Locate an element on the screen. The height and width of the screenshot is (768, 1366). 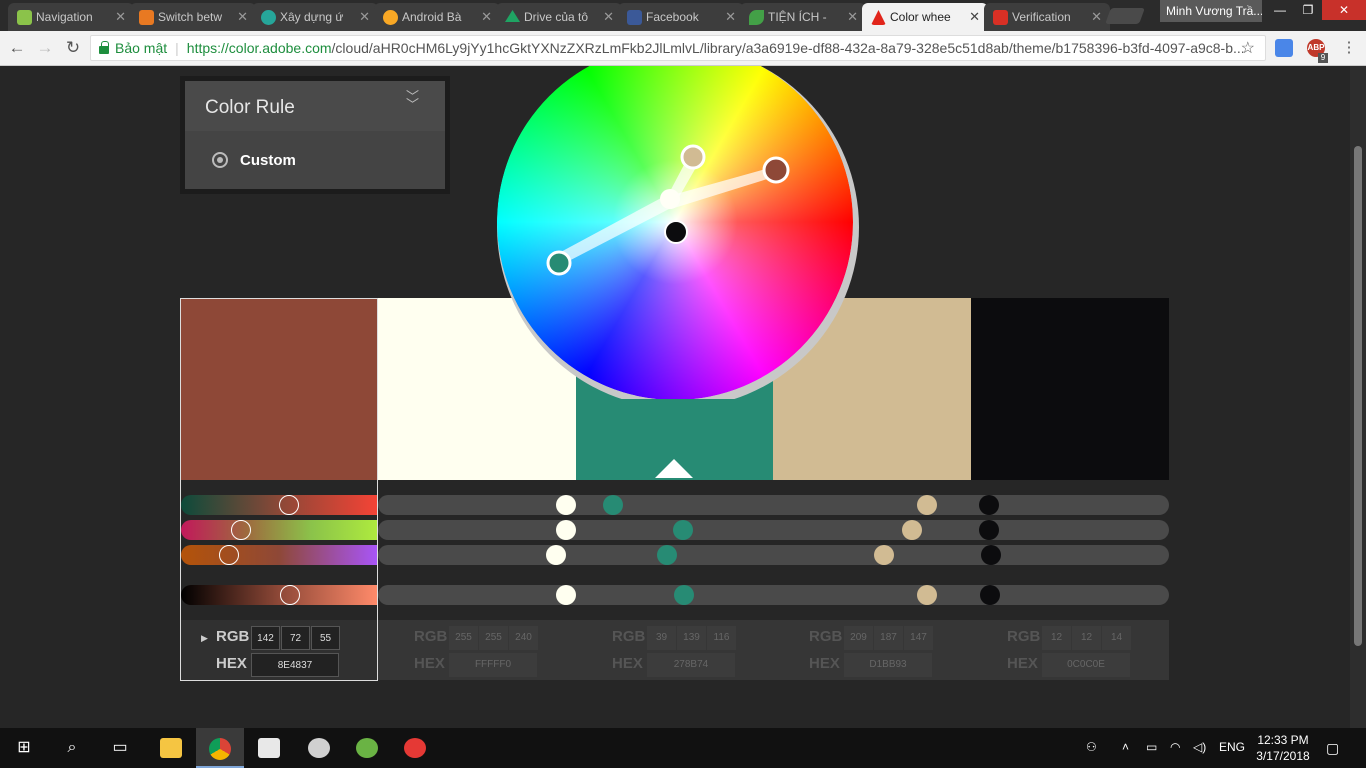
rgb-b-input: 147 is located at coordinates (918, 638).